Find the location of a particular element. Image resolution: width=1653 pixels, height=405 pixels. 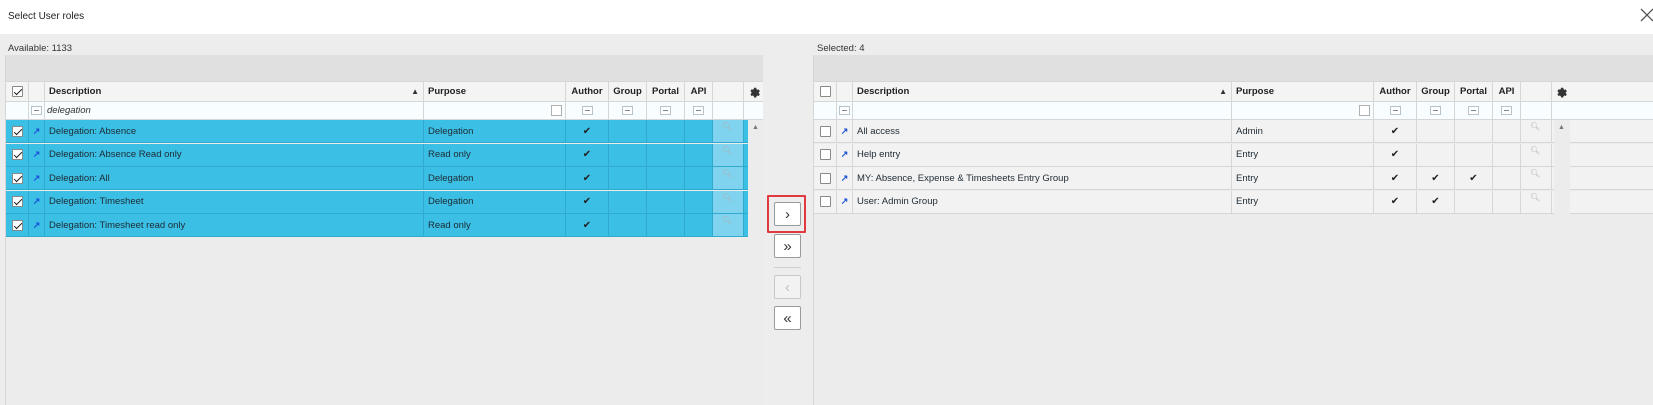

select-all-checkbox-cell is located at coordinates (825, 91).